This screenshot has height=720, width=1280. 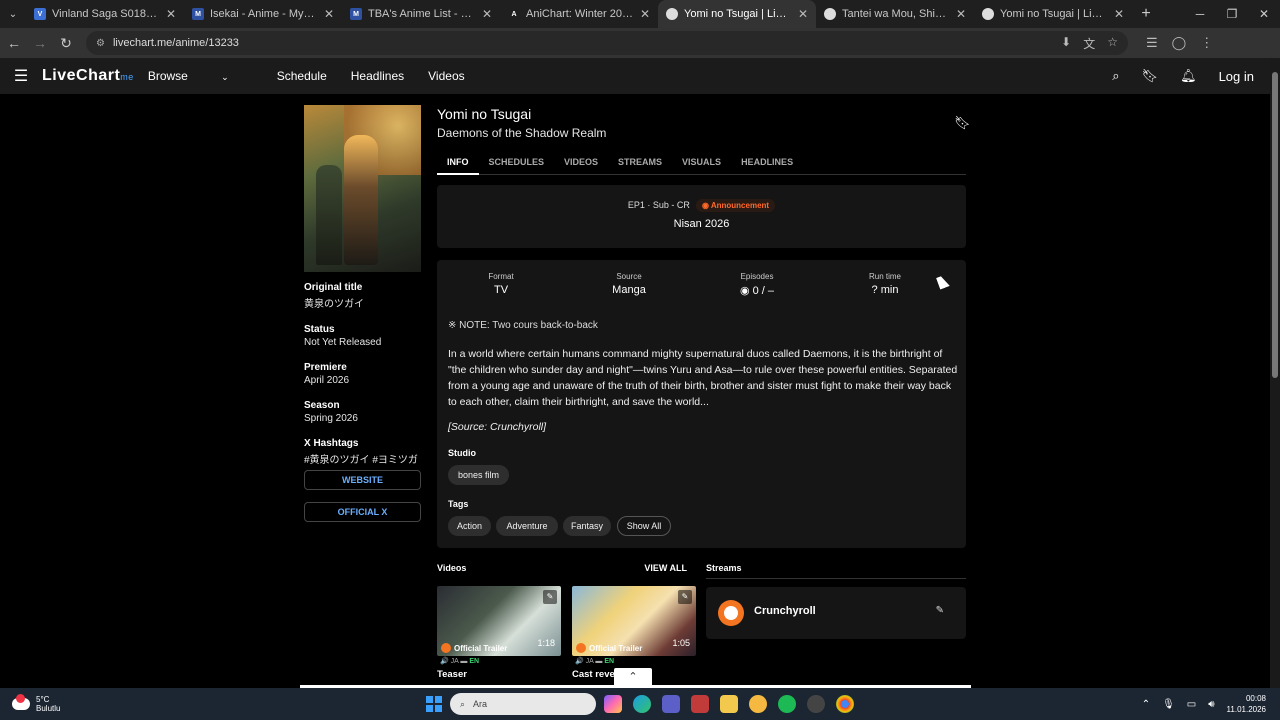 I want to click on chevron-down-icon: ⌄, so click(x=225, y=77).